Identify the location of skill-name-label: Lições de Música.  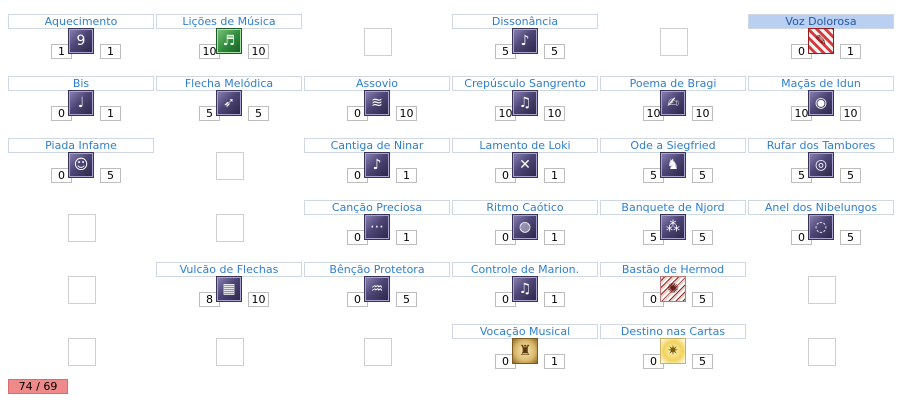
(229, 21).